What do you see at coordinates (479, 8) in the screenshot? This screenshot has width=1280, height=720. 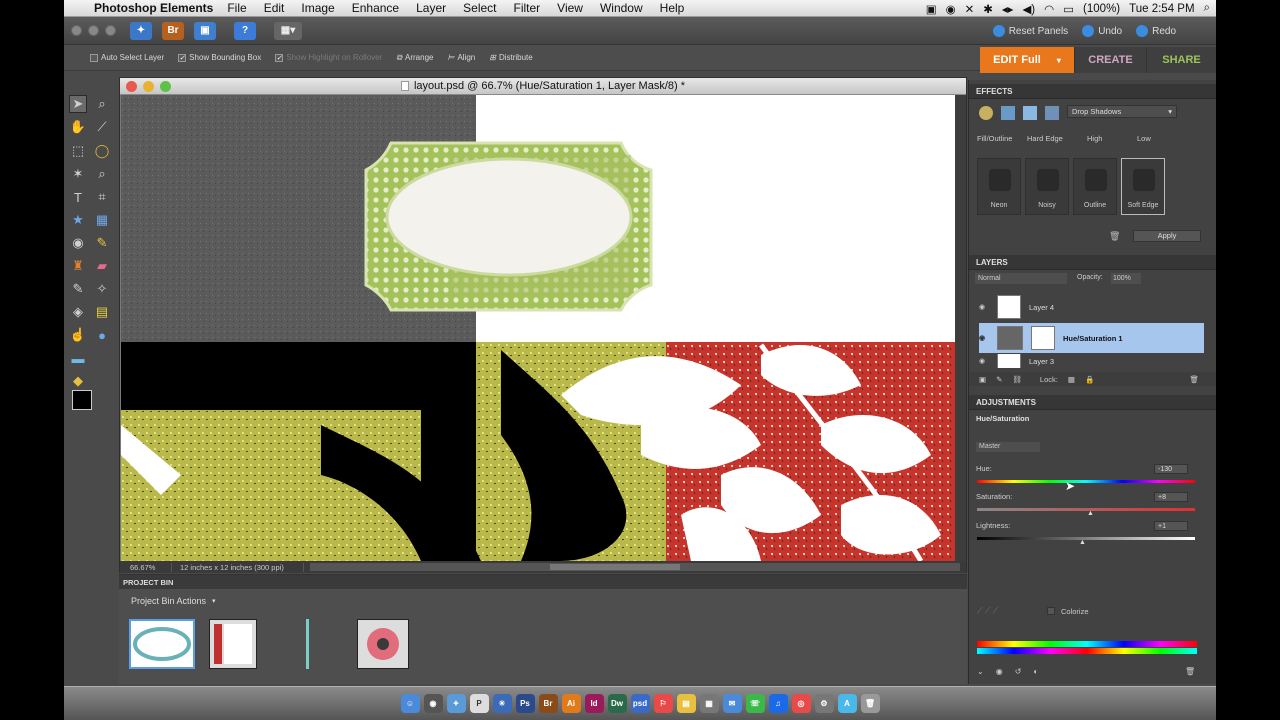 I see `menu-select: Select` at bounding box center [479, 8].